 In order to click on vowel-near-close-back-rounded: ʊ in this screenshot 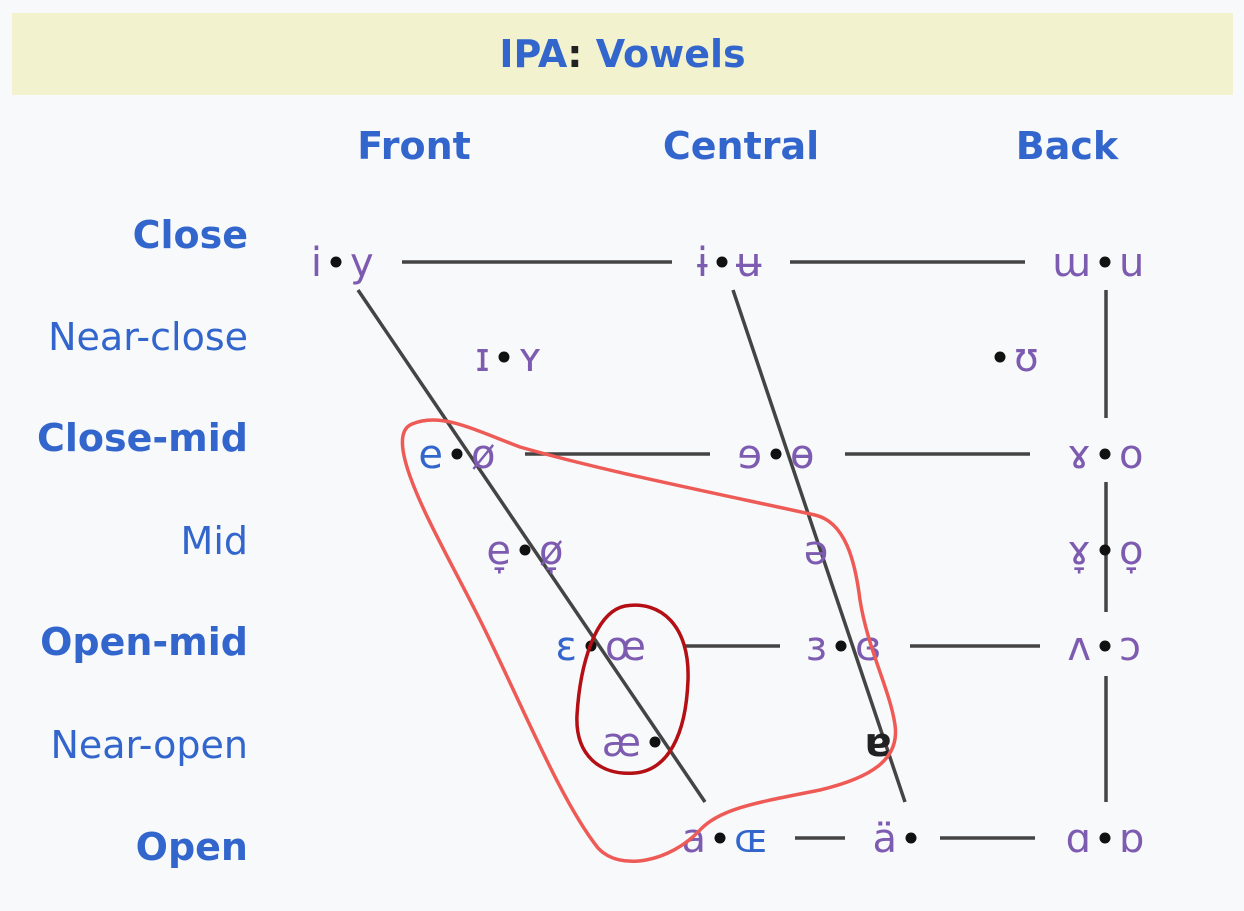, I will do `click(1026, 358)`.